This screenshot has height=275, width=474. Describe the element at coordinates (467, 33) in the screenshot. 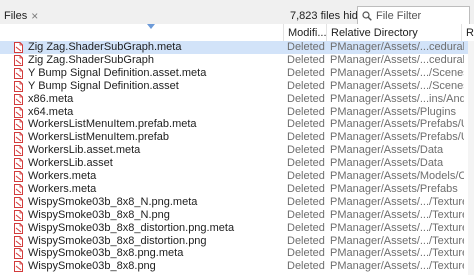

I see `column-header-extra: Re` at that location.